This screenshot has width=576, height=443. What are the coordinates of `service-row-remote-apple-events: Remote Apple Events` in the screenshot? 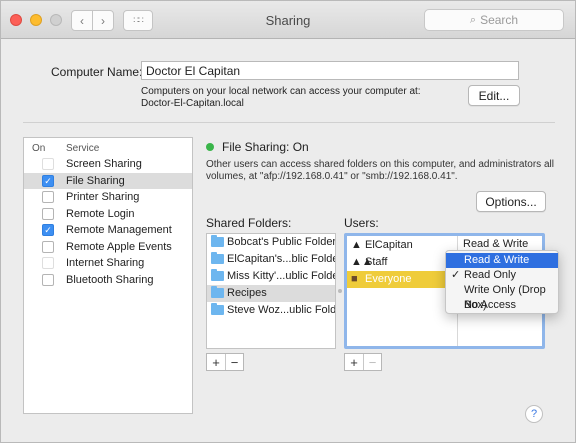 It's located at (108, 247).